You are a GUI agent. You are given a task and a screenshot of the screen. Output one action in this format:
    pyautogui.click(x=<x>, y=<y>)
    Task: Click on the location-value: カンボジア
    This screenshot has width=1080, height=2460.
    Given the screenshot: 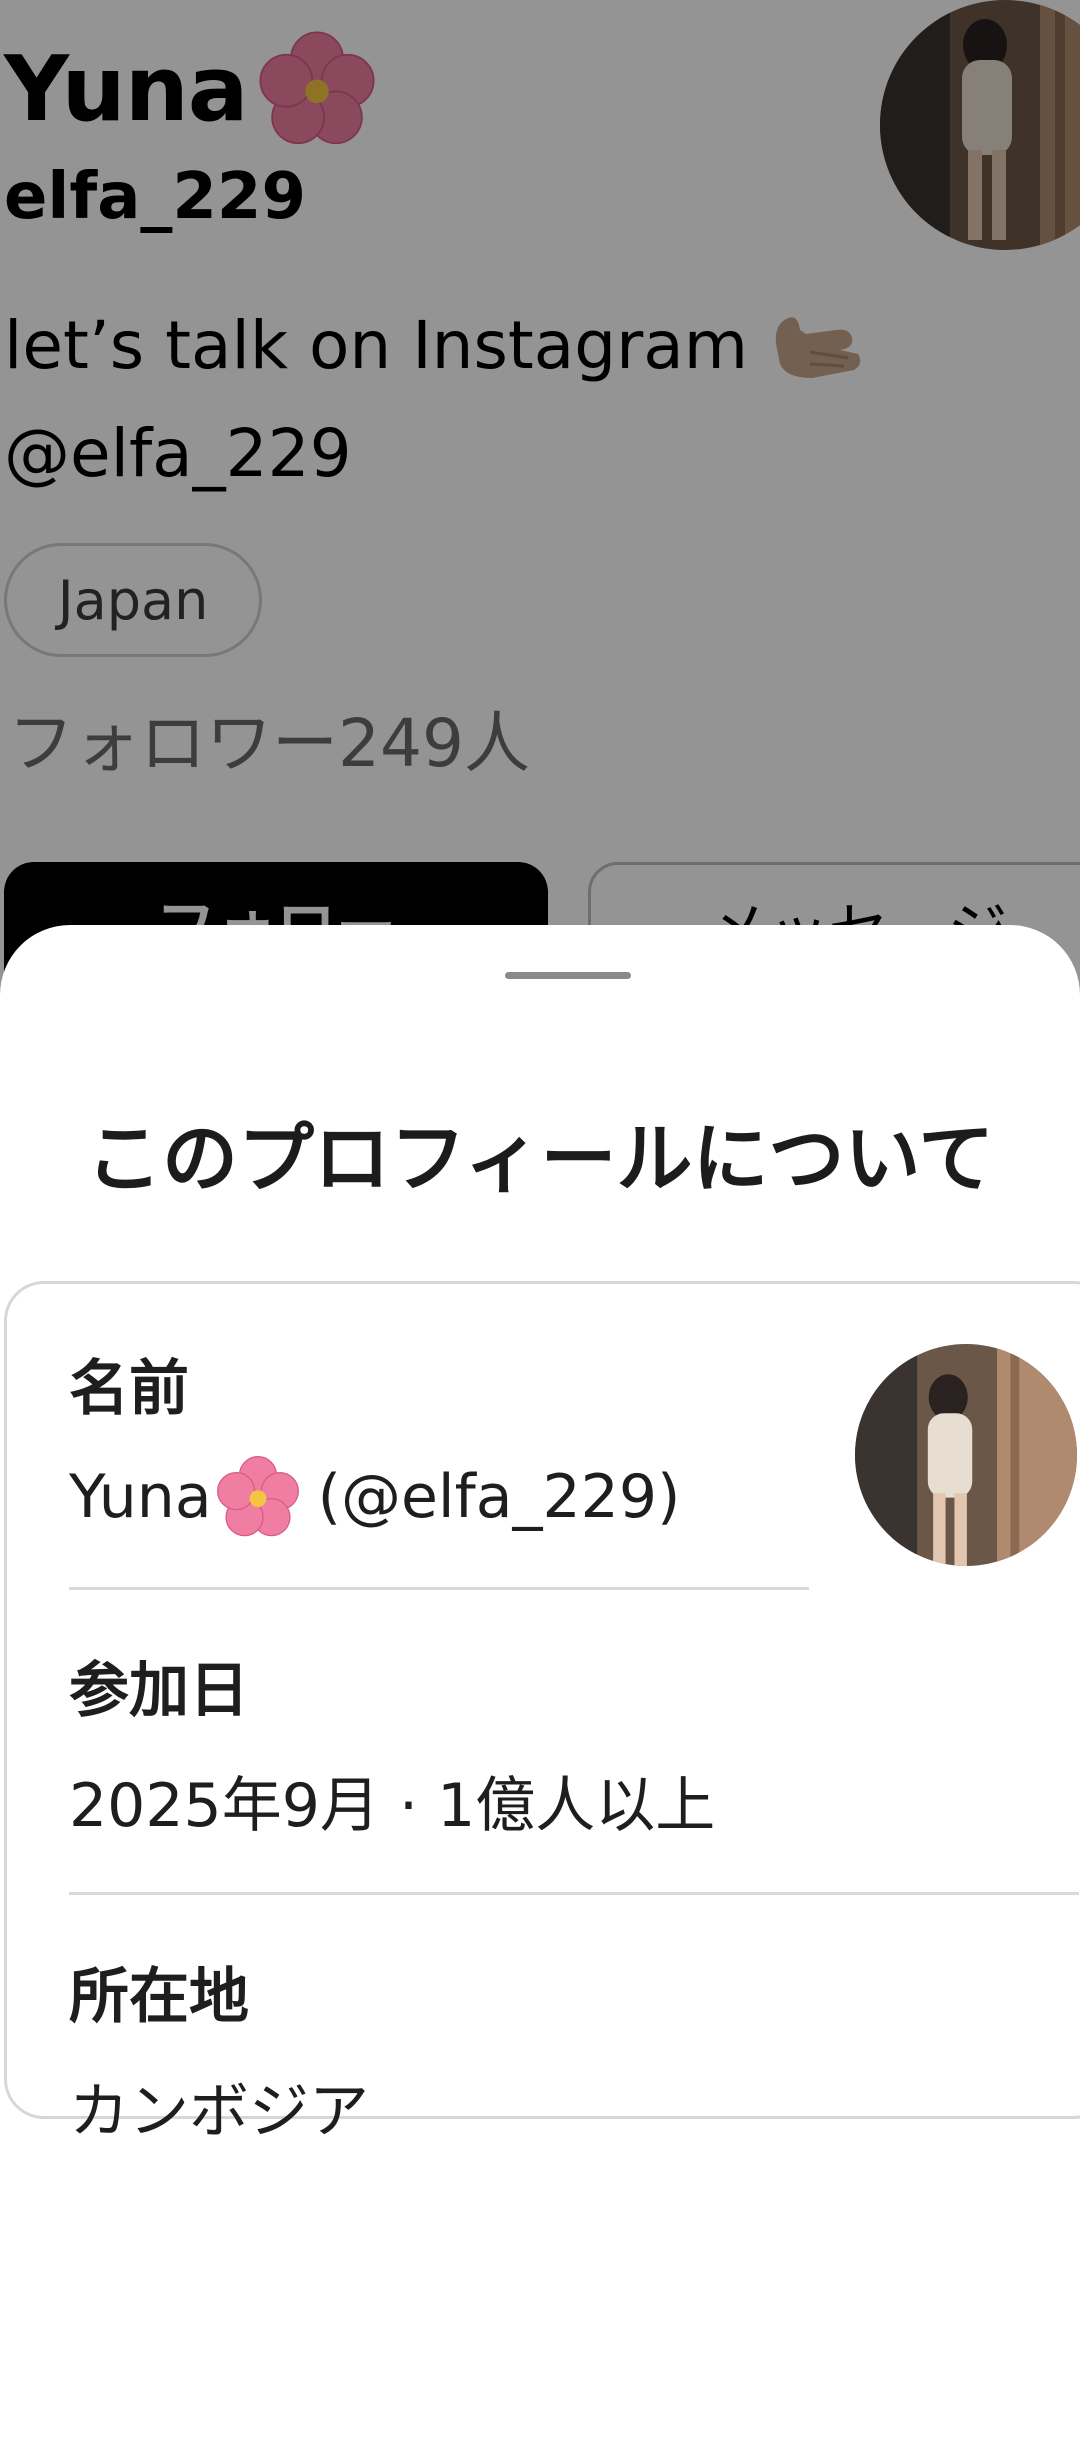 What is the action you would take?
    pyautogui.click(x=219, y=2112)
    